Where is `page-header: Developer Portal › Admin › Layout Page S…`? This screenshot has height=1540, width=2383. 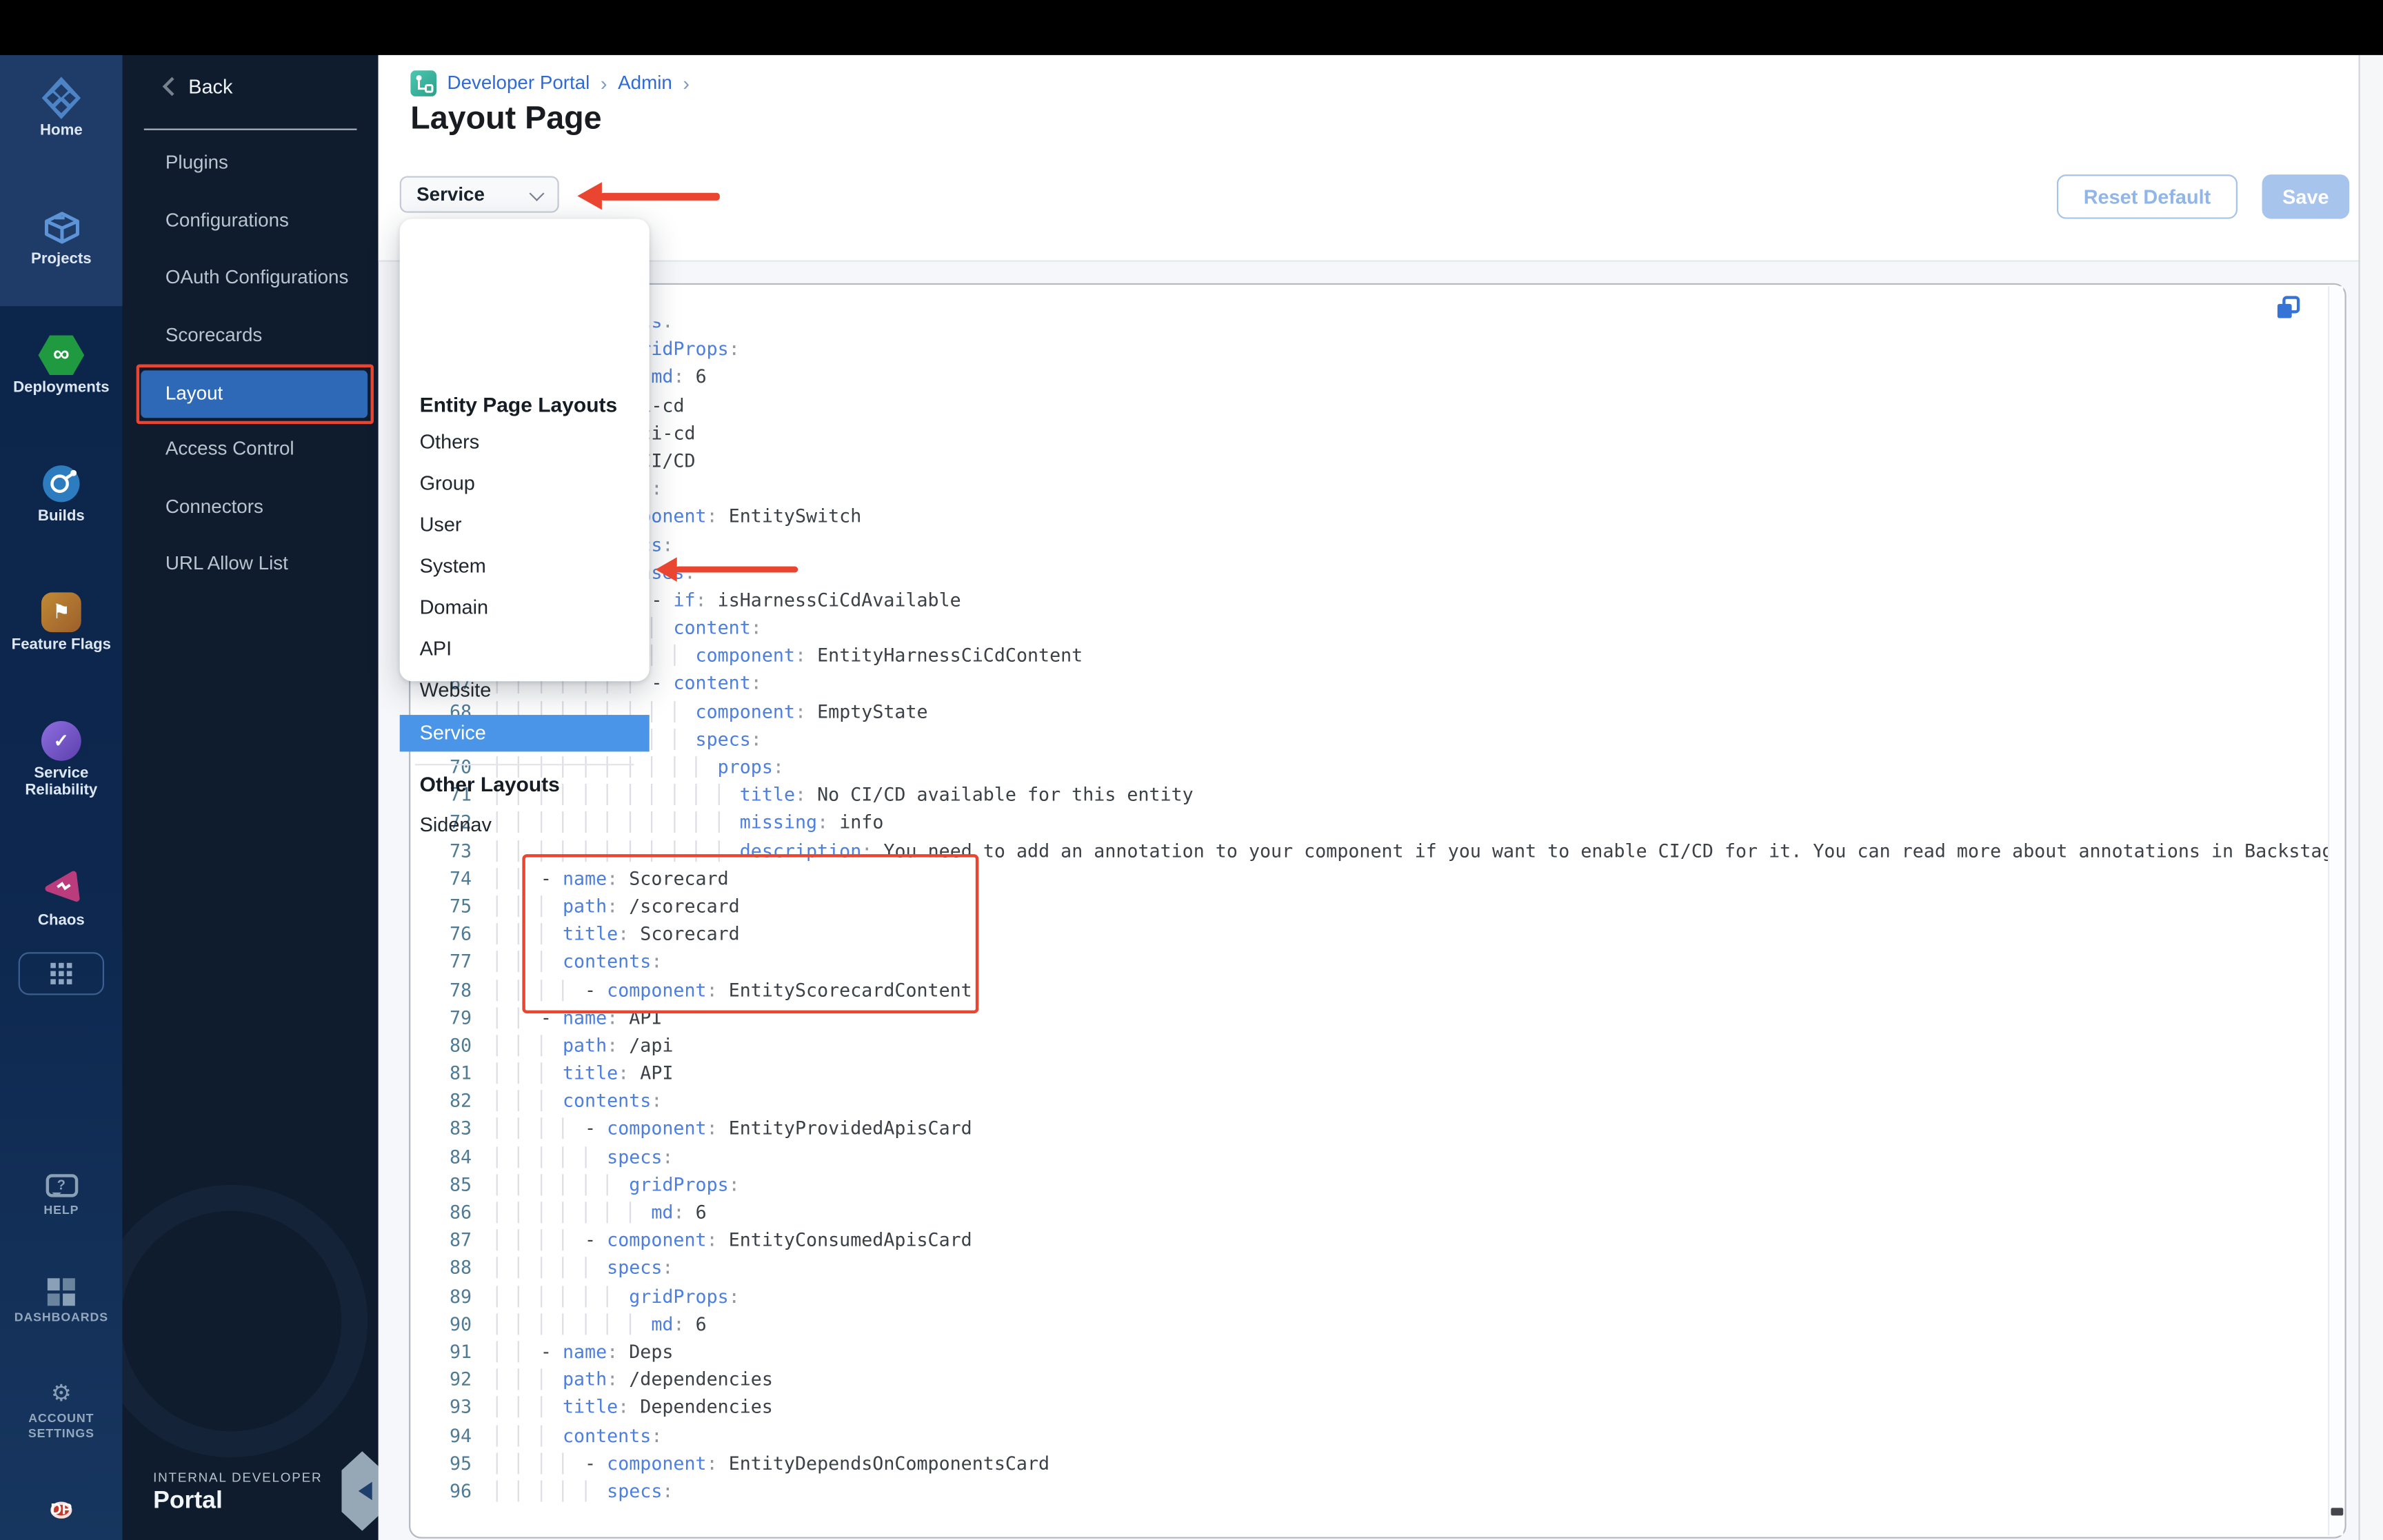
page-header: Developer Portal › Admin › Layout Page S… is located at coordinates (1380, 158).